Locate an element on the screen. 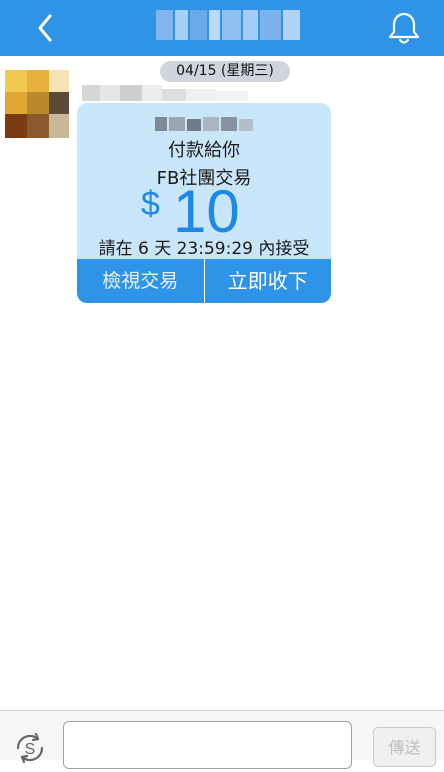  payment-actions: 檢視交易 立即收下 is located at coordinates (204, 281).